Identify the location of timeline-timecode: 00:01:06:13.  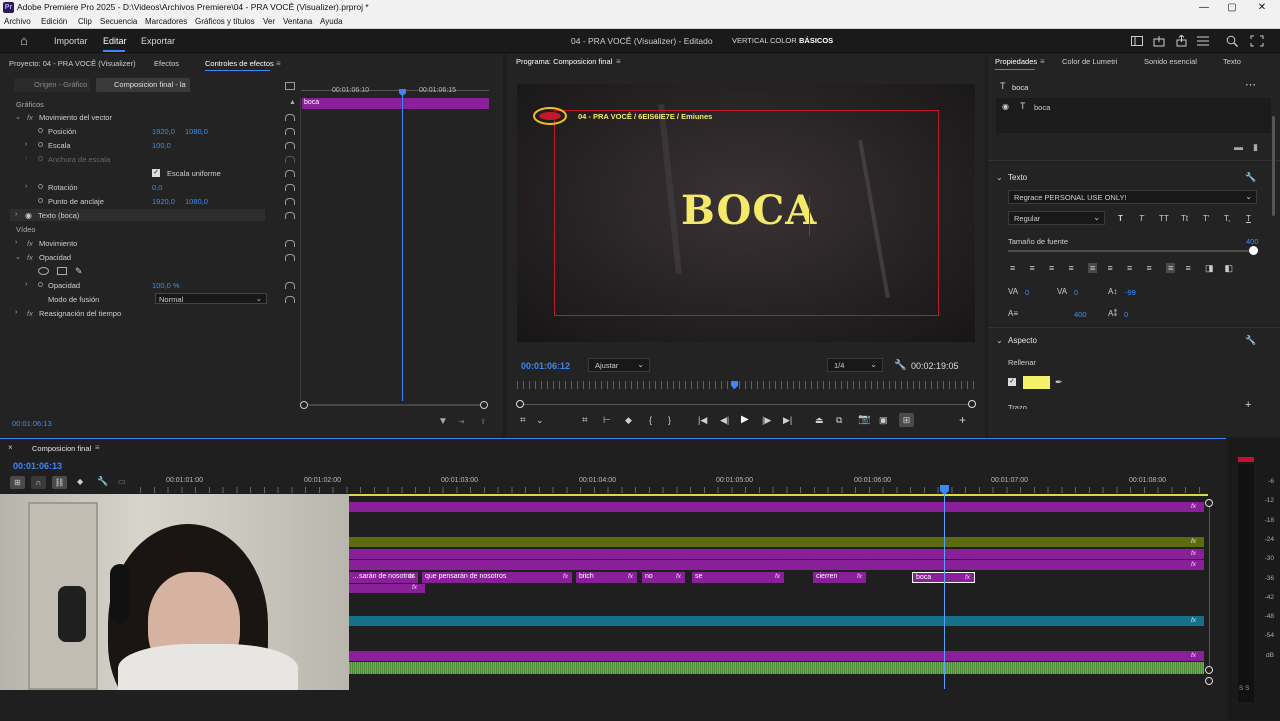
(37, 466).